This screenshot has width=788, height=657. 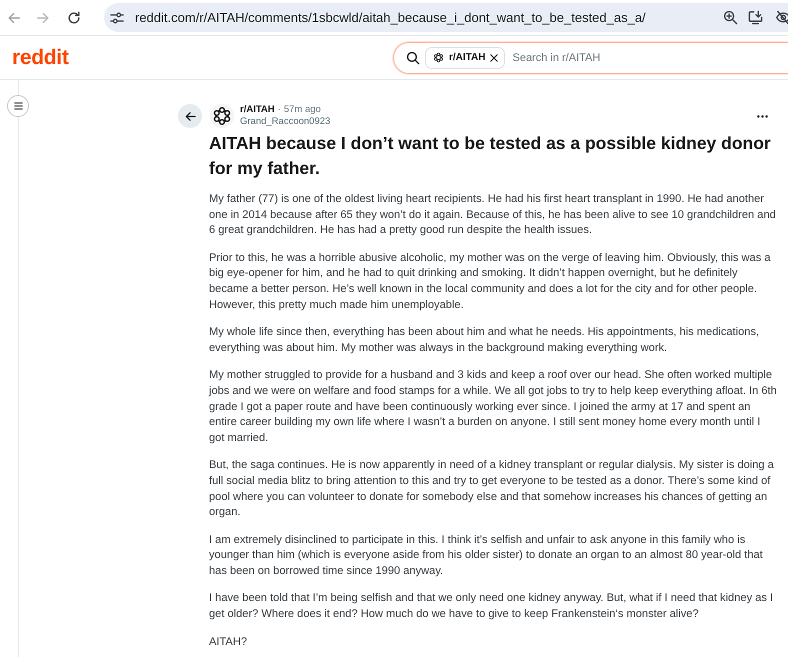 I want to click on close-icon, so click(x=494, y=58).